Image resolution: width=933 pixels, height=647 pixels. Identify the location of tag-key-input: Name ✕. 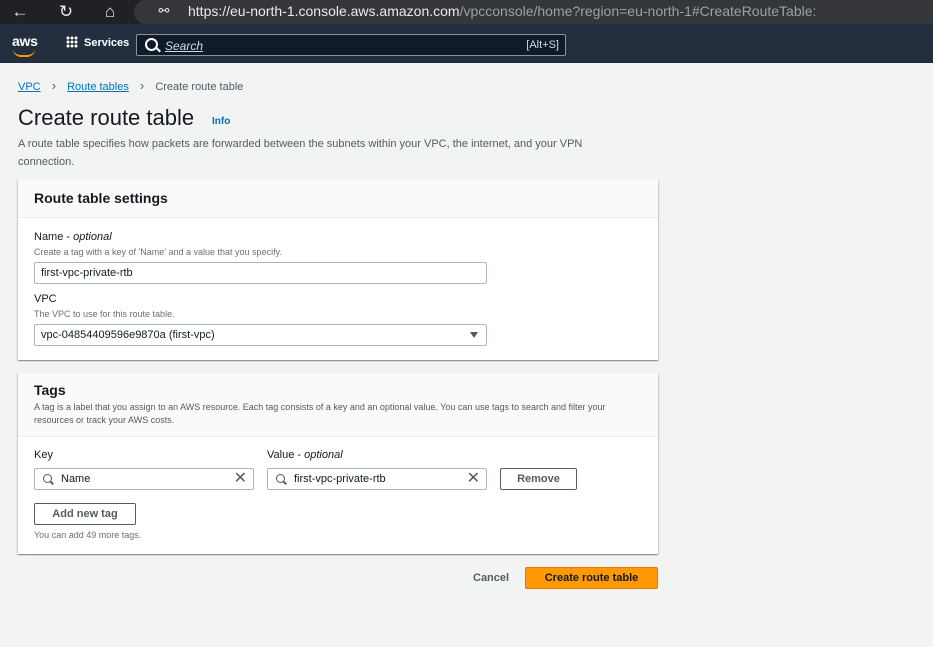
(144, 479).